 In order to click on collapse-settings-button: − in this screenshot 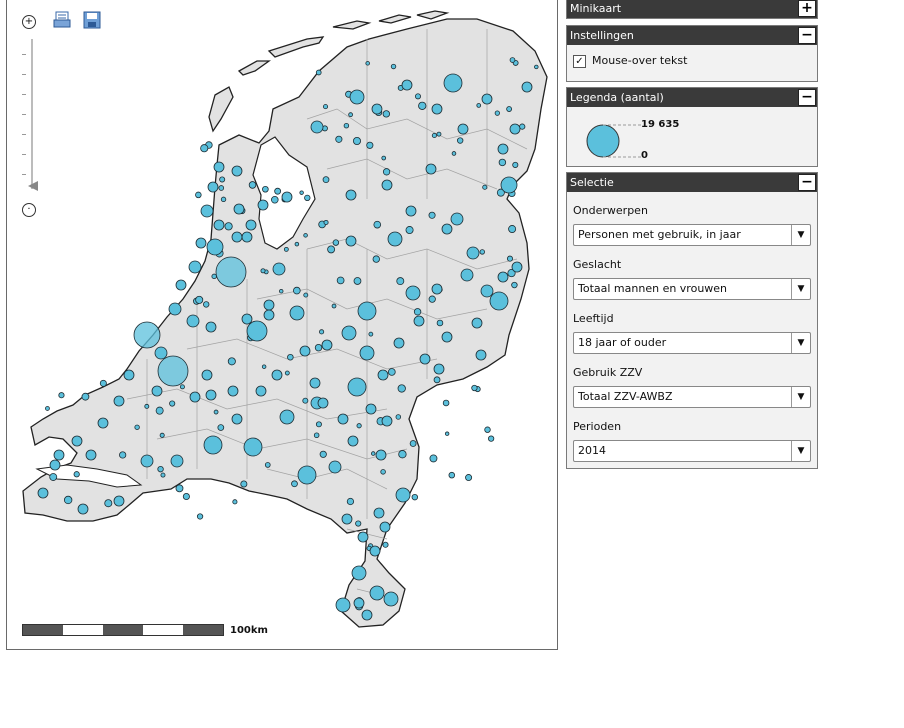, I will do `click(807, 35)`.